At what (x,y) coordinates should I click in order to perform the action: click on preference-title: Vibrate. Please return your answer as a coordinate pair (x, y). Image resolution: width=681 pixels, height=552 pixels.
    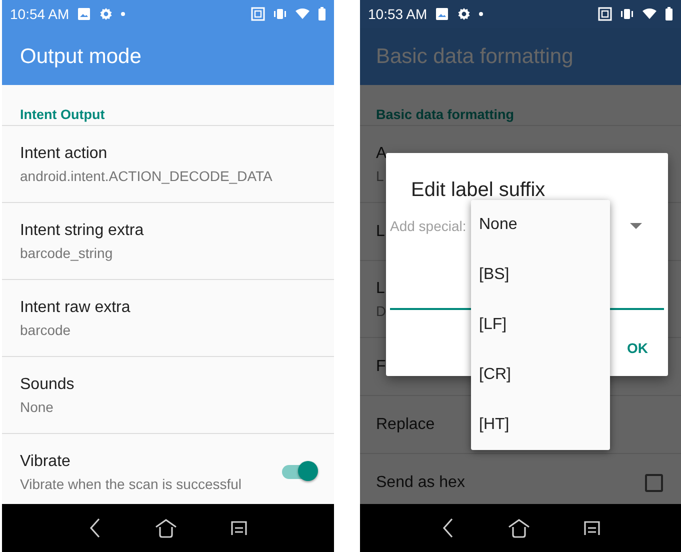
    Looking at the image, I should click on (46, 462).